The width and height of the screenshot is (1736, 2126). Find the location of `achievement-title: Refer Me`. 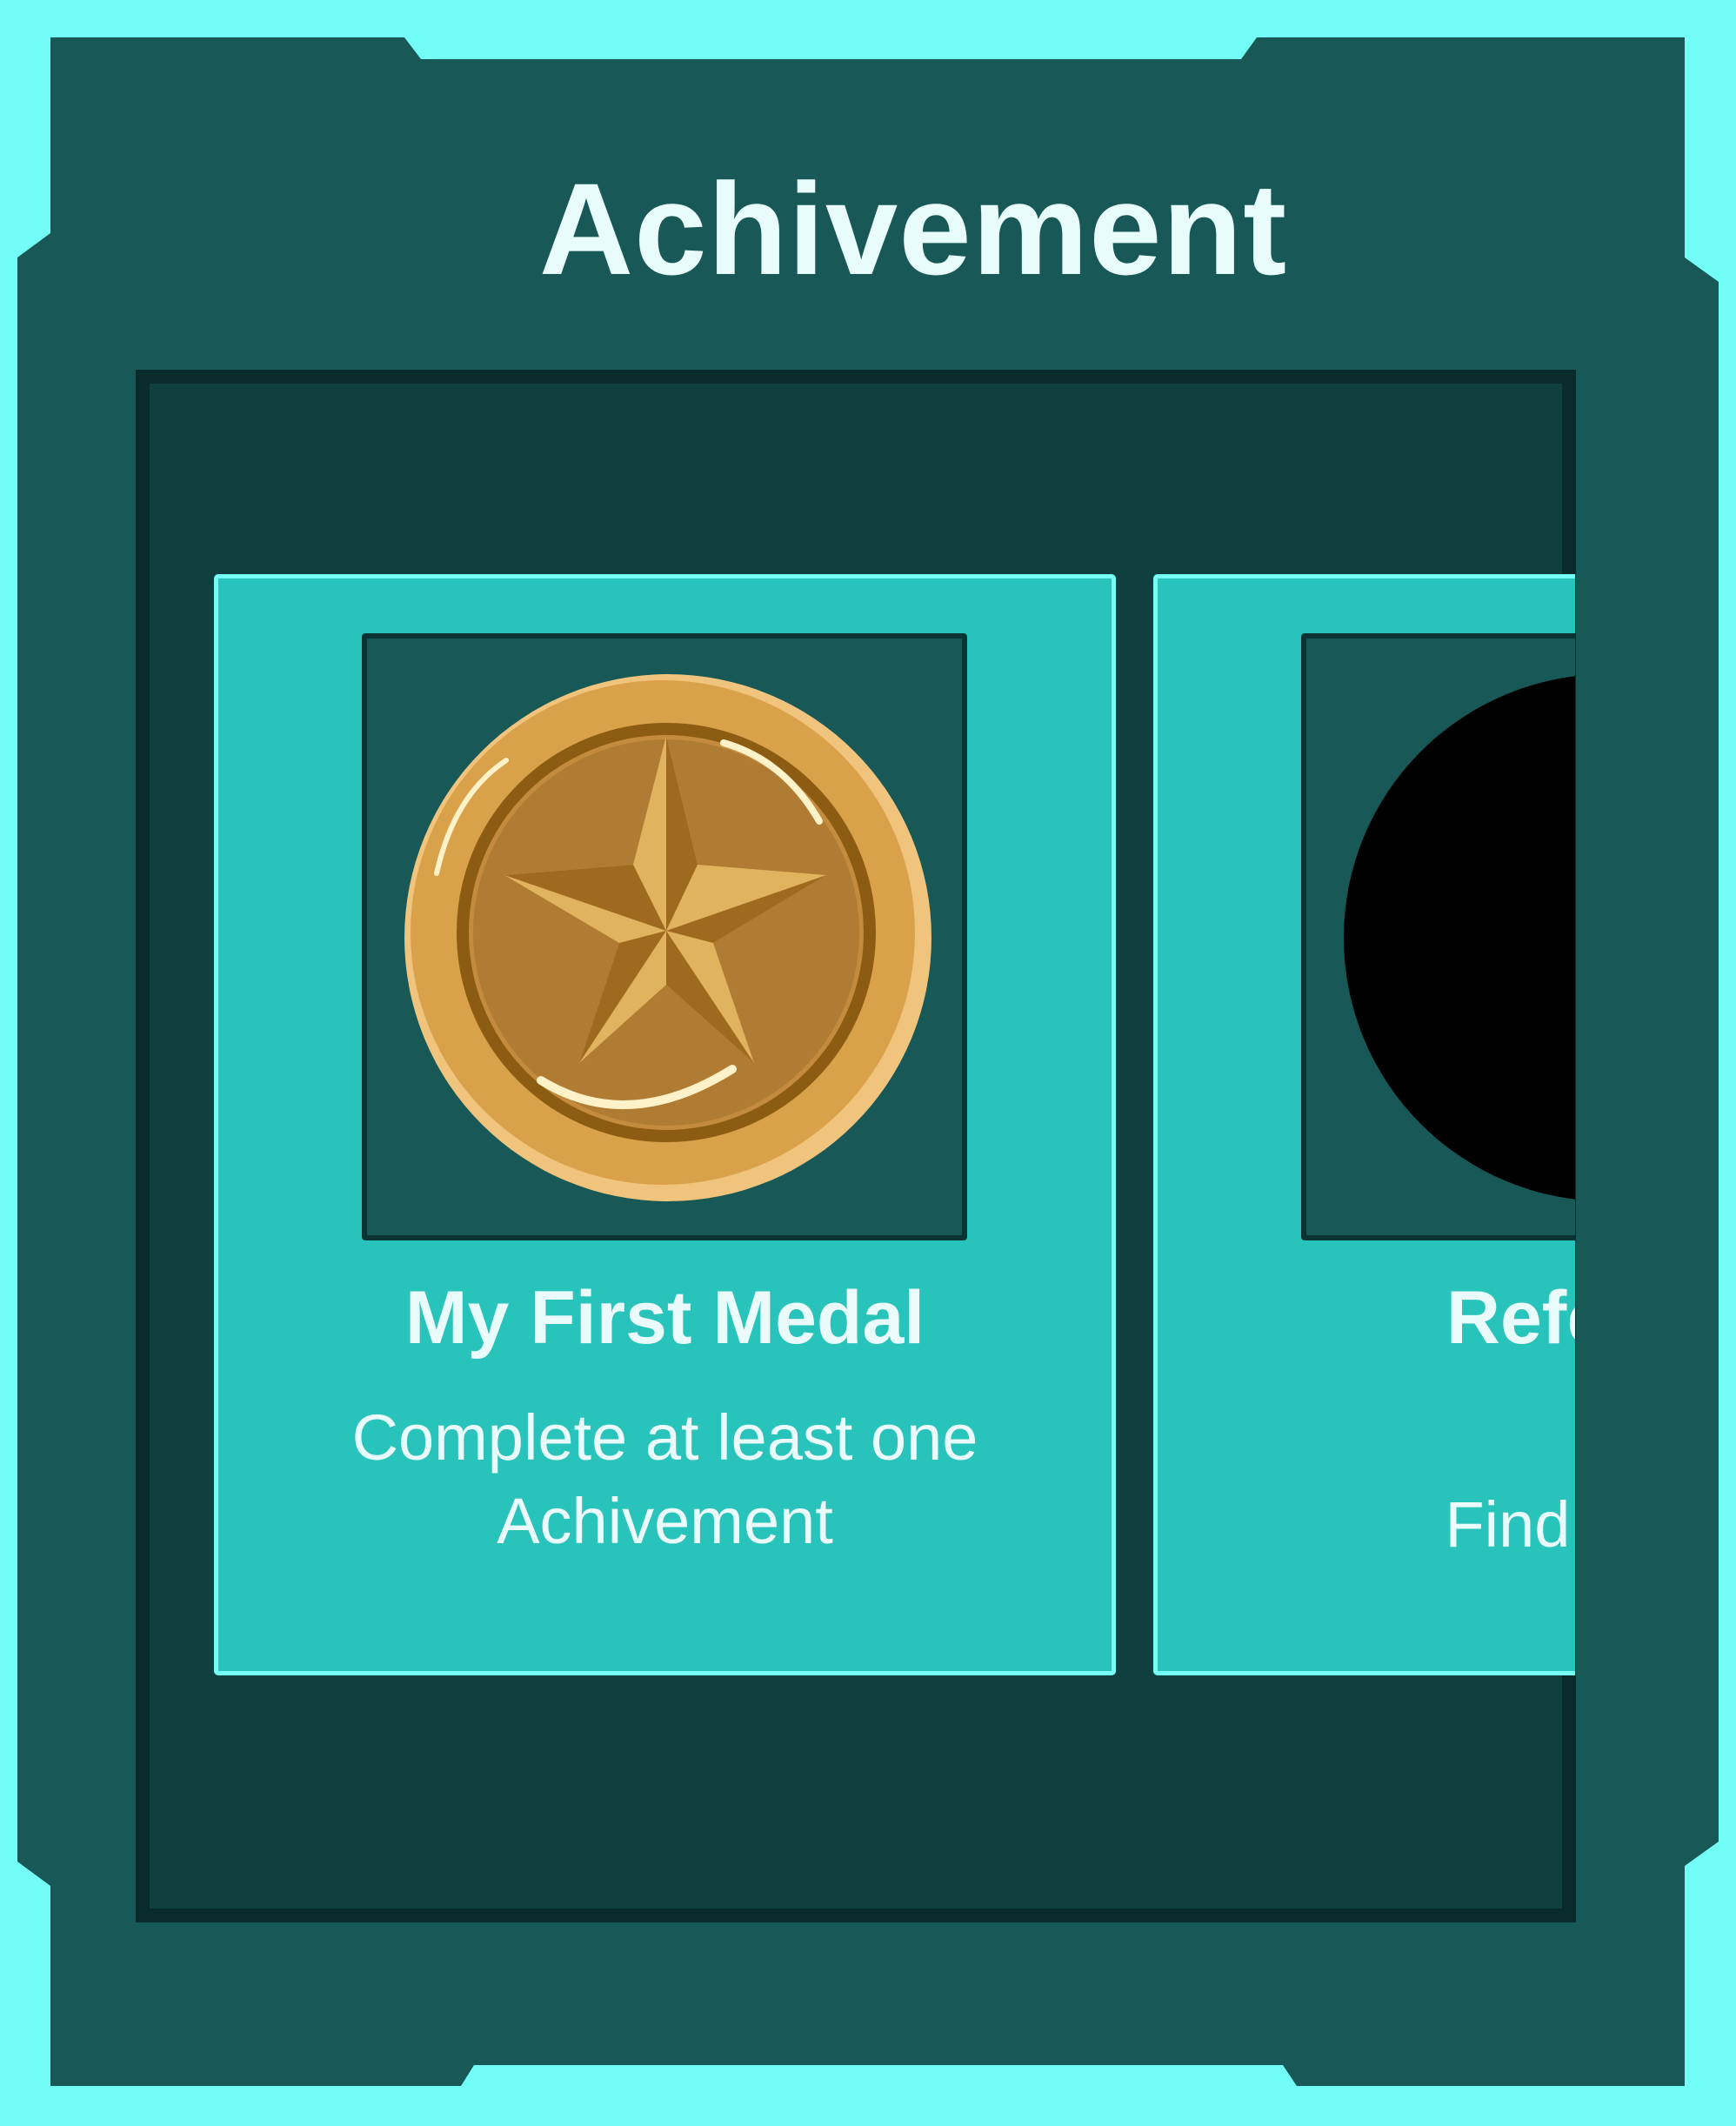

achievement-title: Refer Me is located at coordinates (1510, 1318).